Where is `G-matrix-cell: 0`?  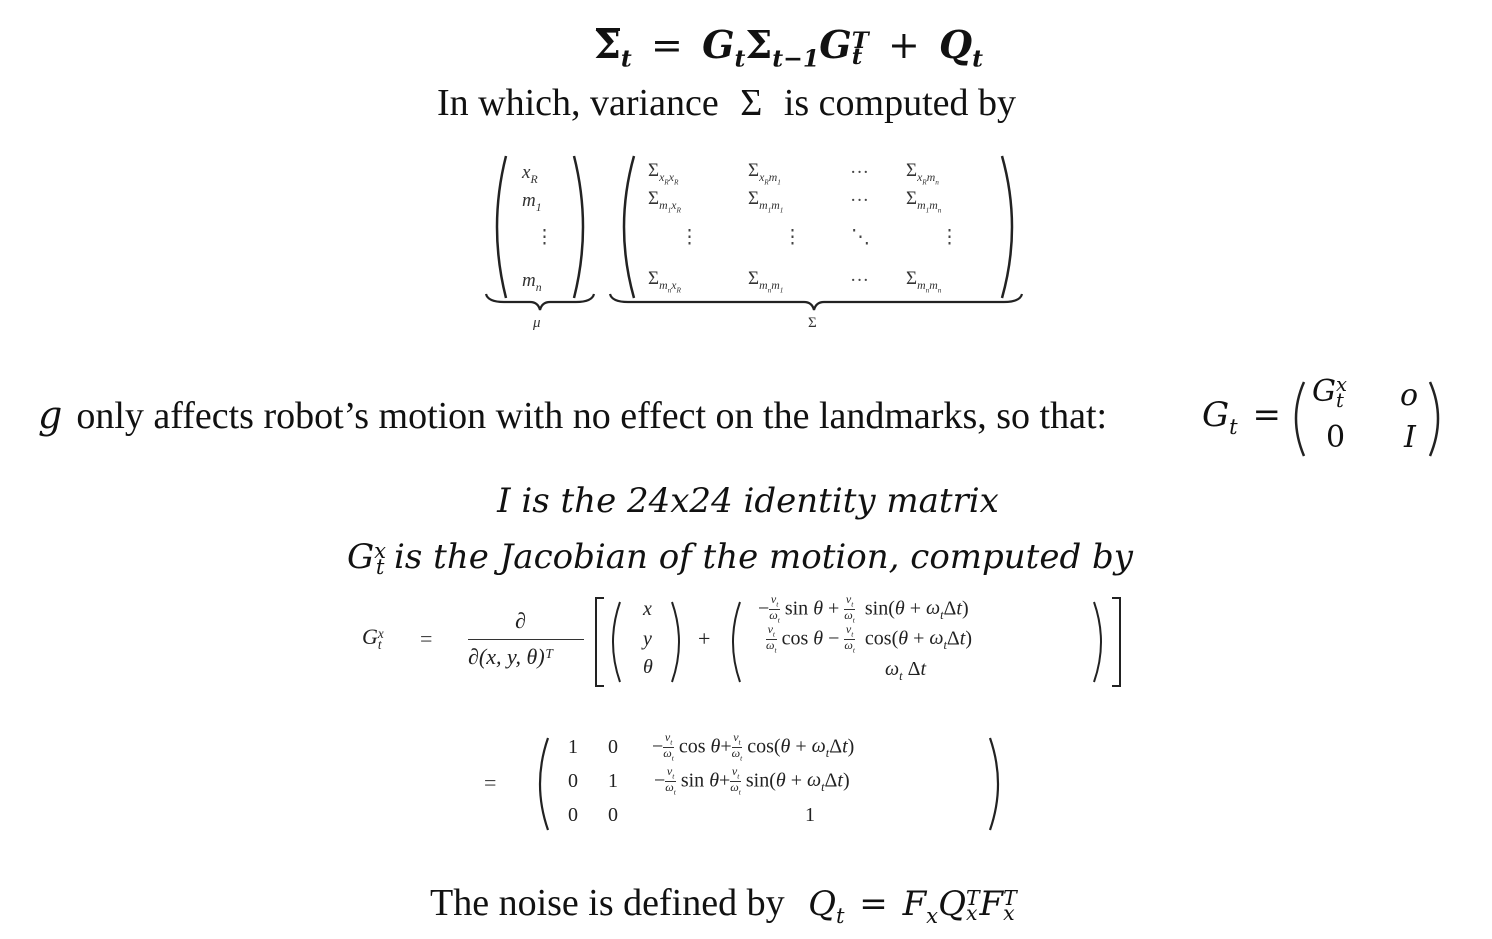 G-matrix-cell: 0 is located at coordinates (1336, 437).